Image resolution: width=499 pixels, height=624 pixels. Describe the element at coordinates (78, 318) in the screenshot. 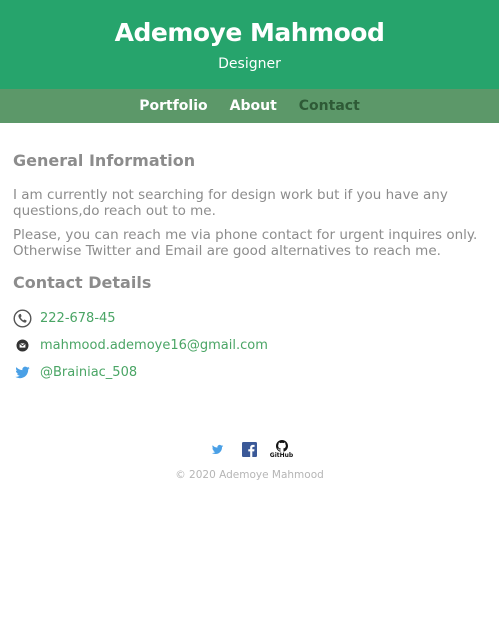

I see `phone-link: 222-678-45` at that location.